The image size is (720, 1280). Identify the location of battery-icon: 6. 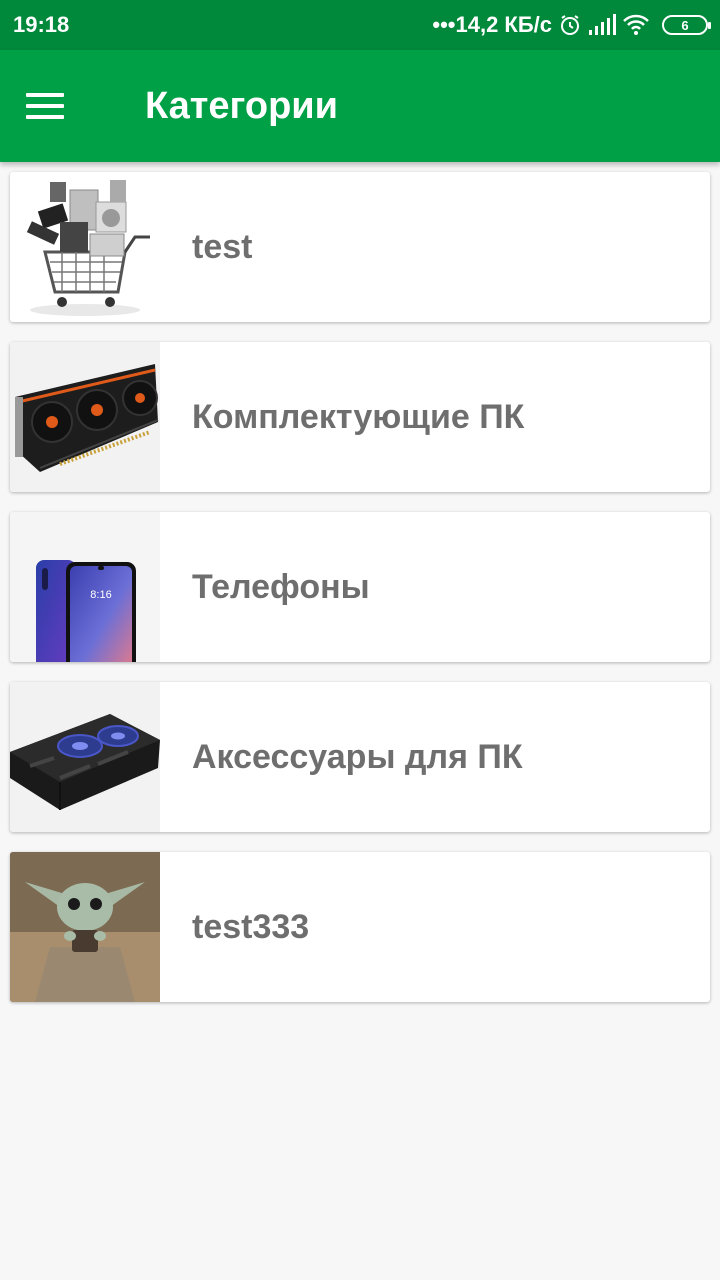
(686, 25).